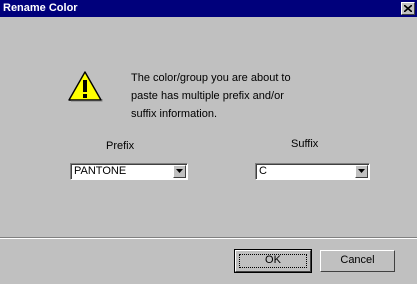  Describe the element at coordinates (312, 171) in the screenshot. I see `suffix-select: C` at that location.